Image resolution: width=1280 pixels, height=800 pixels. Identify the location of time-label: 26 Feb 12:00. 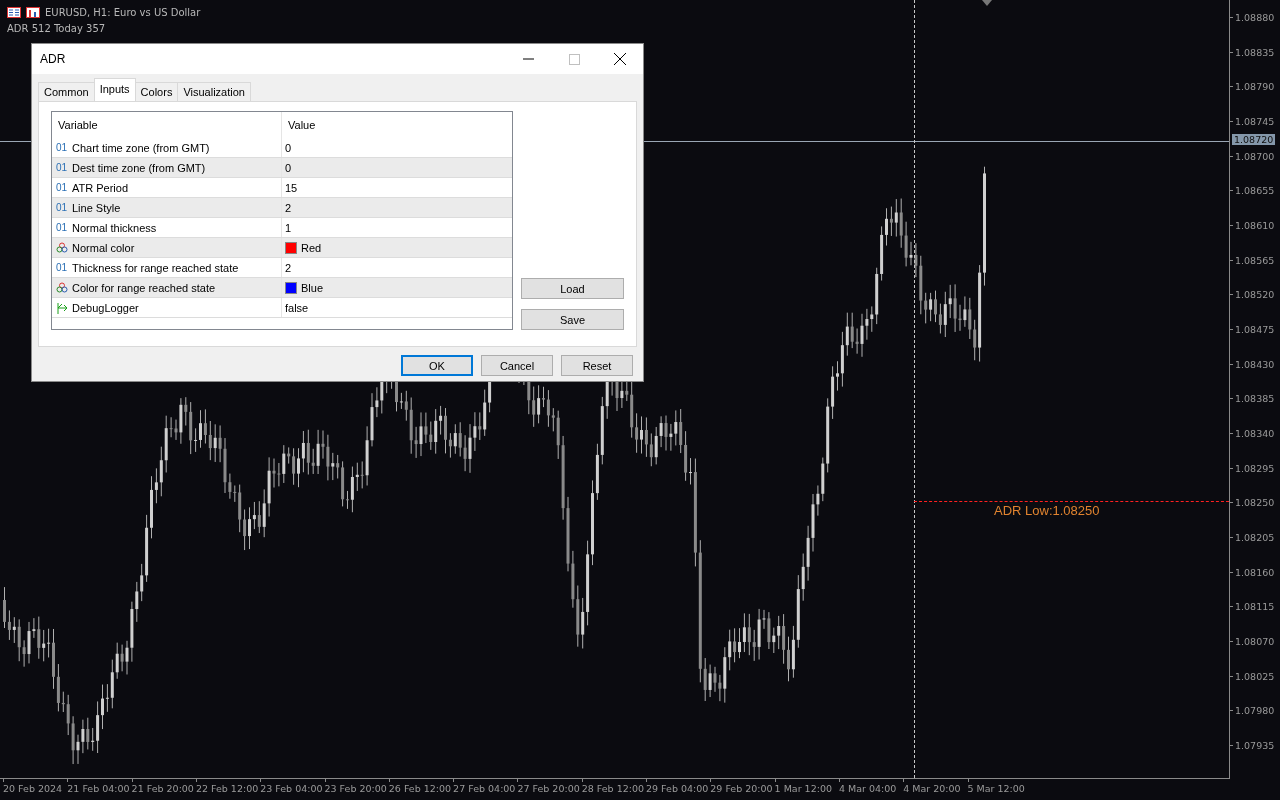
(420, 788).